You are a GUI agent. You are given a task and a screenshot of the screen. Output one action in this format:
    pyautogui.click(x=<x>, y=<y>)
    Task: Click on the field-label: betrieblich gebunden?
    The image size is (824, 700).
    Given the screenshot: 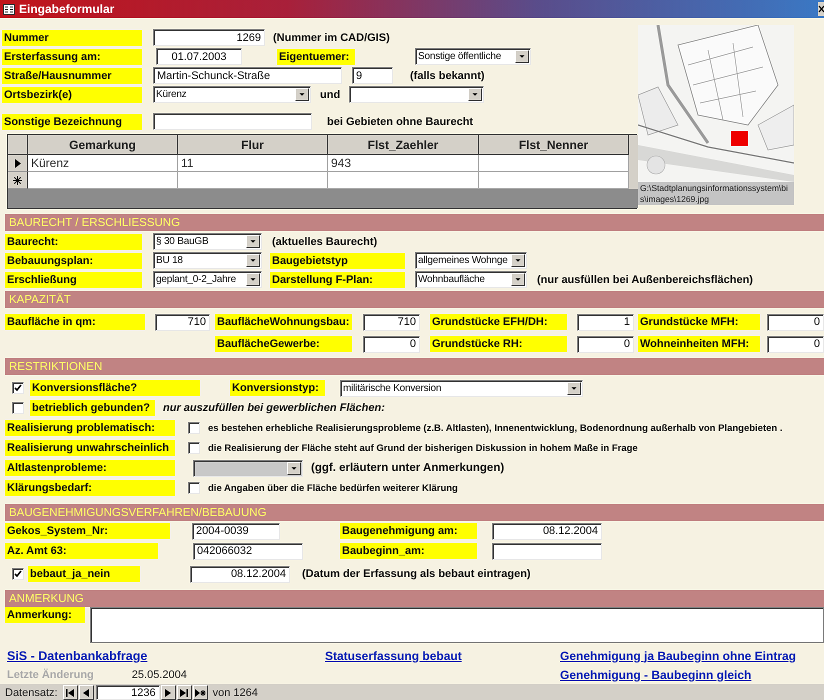 What is the action you would take?
    pyautogui.click(x=92, y=408)
    